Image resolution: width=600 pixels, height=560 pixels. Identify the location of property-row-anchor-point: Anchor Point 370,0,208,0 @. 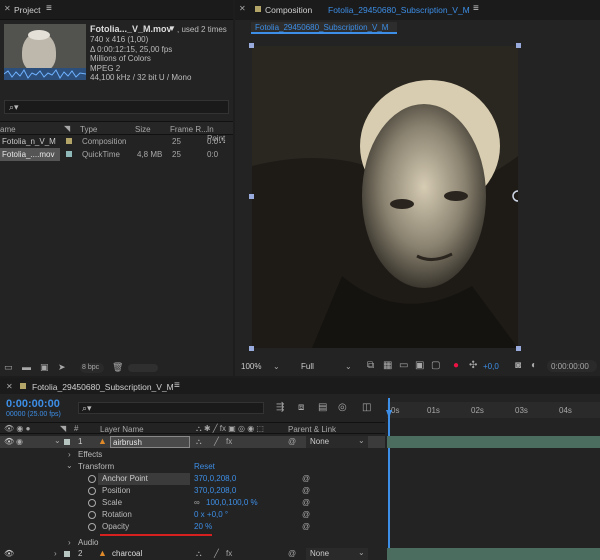
(192, 479).